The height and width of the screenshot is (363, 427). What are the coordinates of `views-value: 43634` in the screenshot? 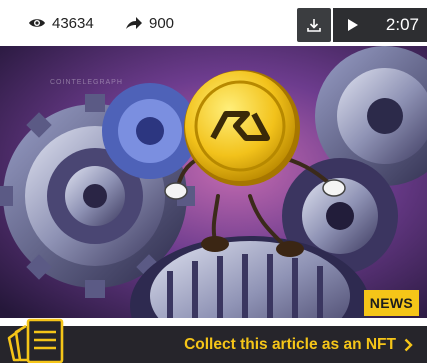 It's located at (73, 23).